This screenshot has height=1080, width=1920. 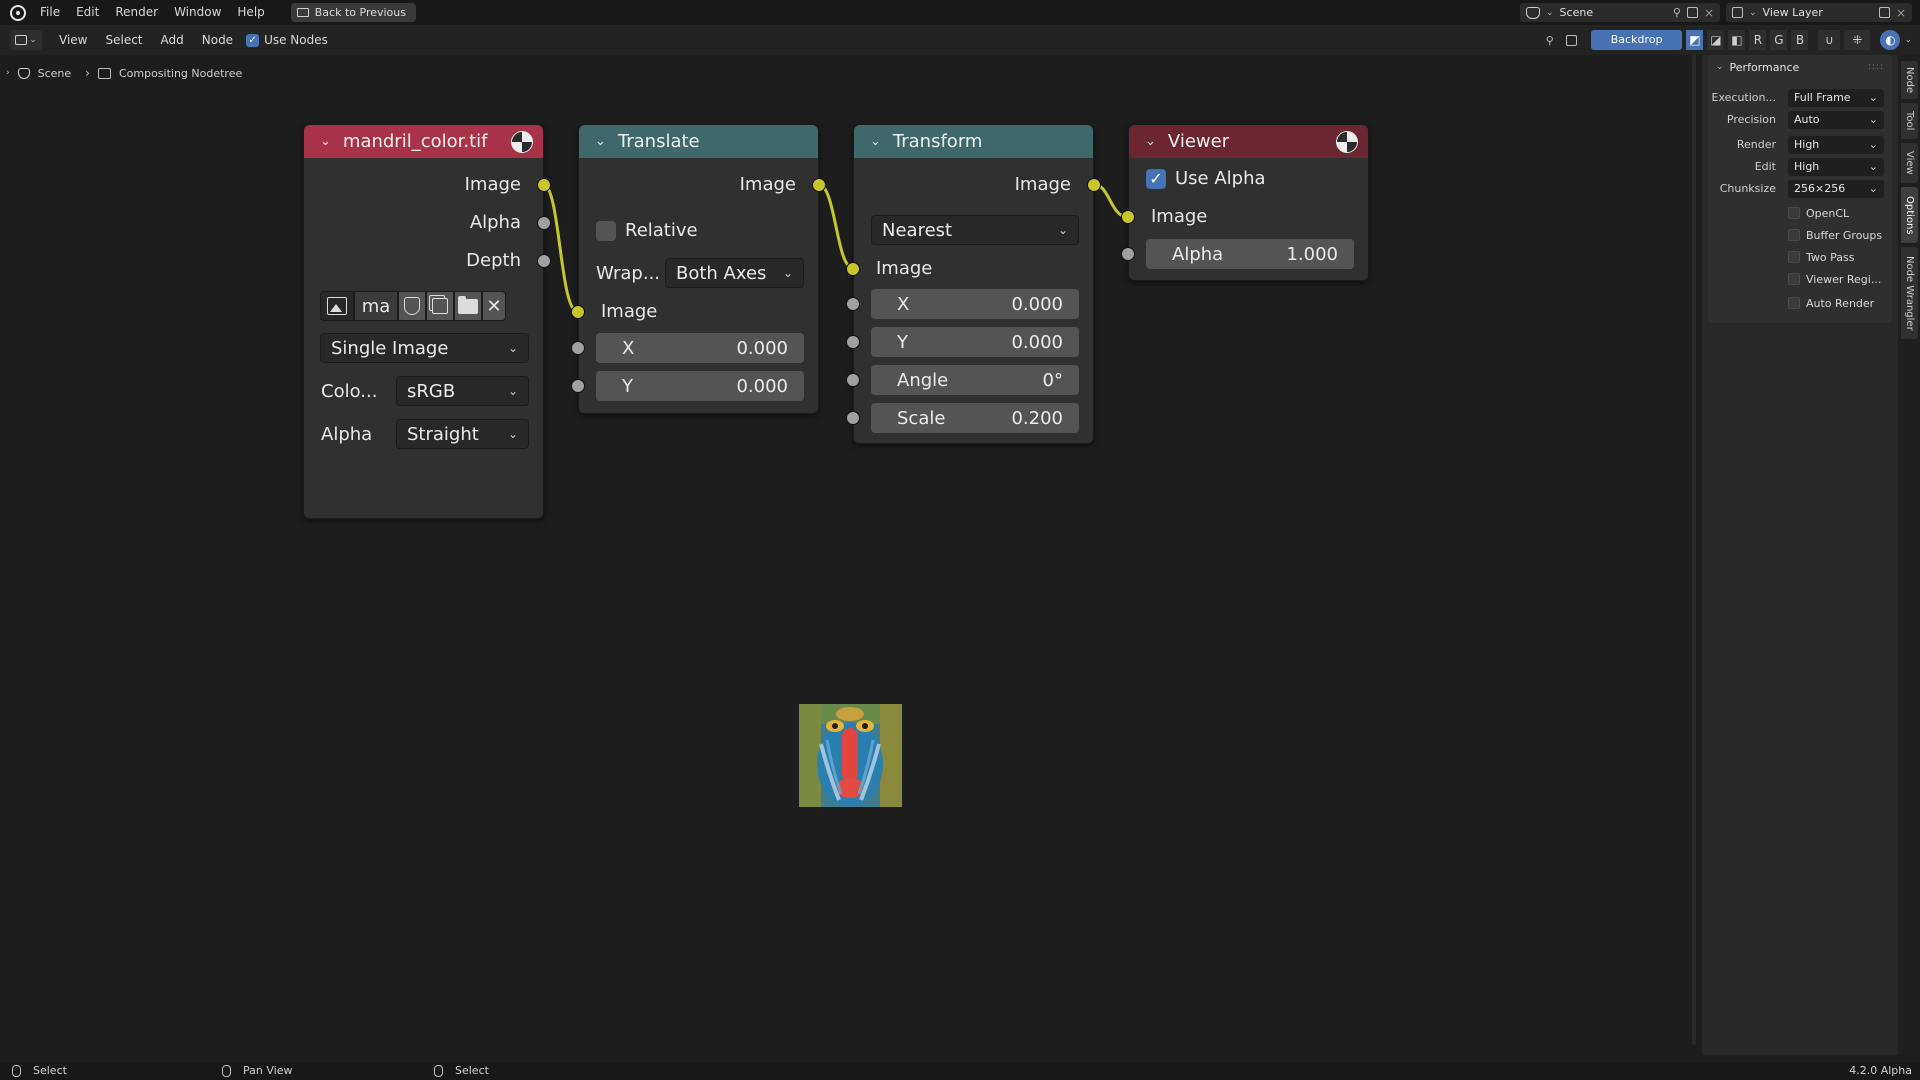 What do you see at coordinates (1248, 141) in the screenshot?
I see `viewer-node-header: ⌄ Viewer` at bounding box center [1248, 141].